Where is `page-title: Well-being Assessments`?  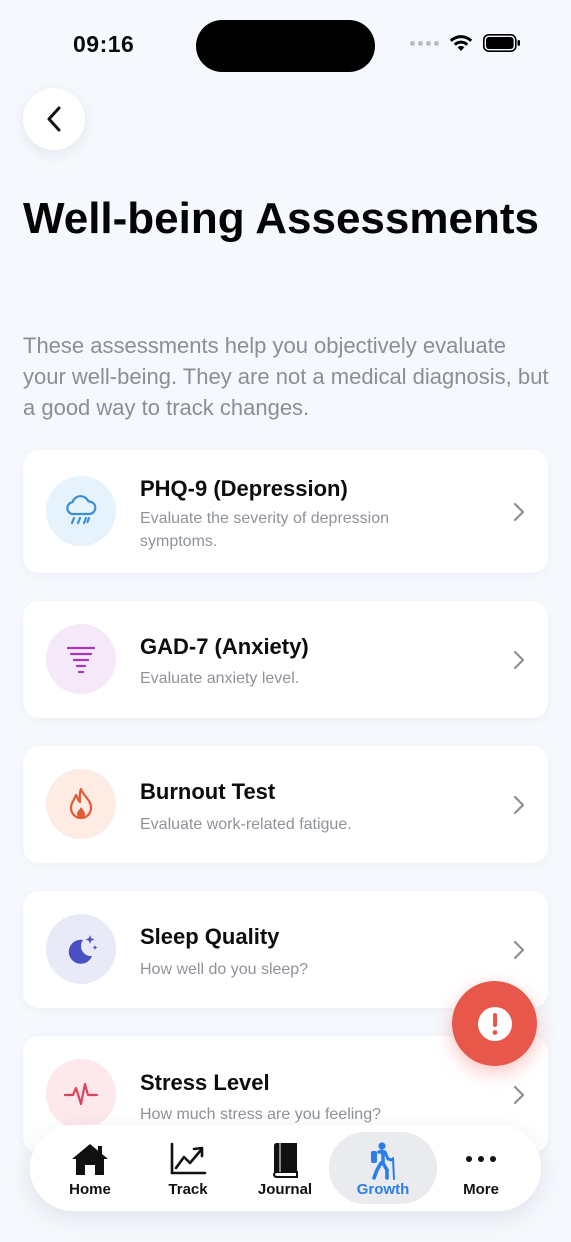 page-title: Well-being Assessments is located at coordinates (281, 218).